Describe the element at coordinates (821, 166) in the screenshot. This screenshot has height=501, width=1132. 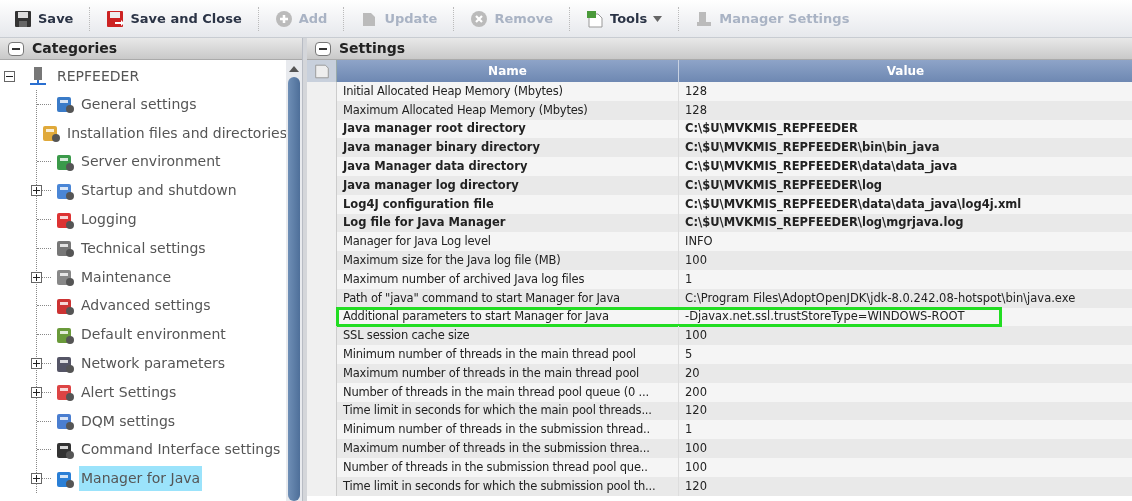
I see `table-cell-text: C:\$U\MVKMIS_REPFEEDER\data\data_java` at that location.